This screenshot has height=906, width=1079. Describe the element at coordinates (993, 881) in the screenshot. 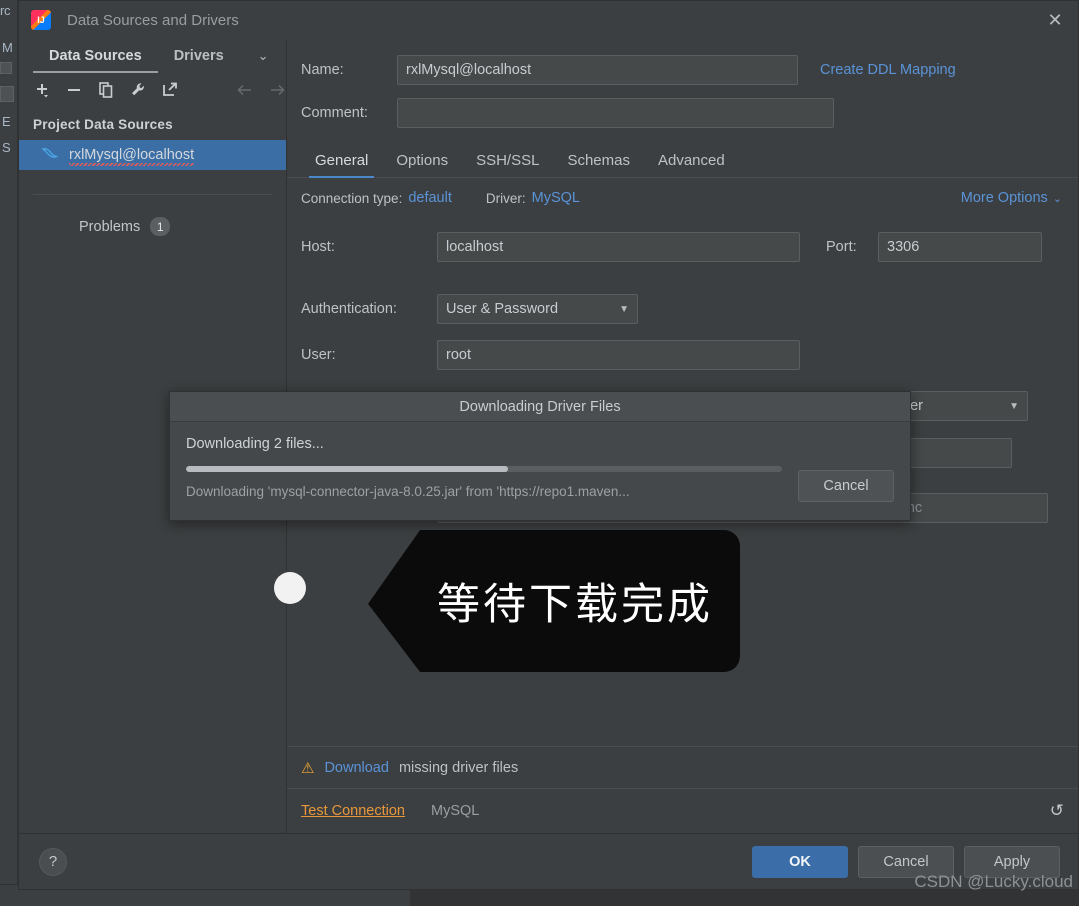

I see `watermark: CSDN @Lucky.cloud` at that location.